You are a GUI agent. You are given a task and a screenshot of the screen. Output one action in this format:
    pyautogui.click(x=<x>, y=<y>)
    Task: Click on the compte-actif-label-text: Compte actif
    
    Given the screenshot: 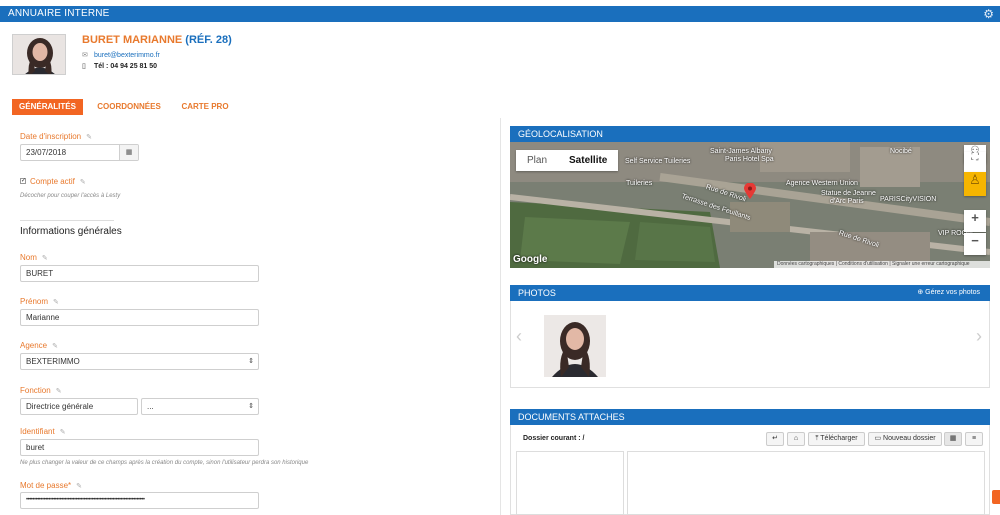 What is the action you would take?
    pyautogui.click(x=52, y=181)
    